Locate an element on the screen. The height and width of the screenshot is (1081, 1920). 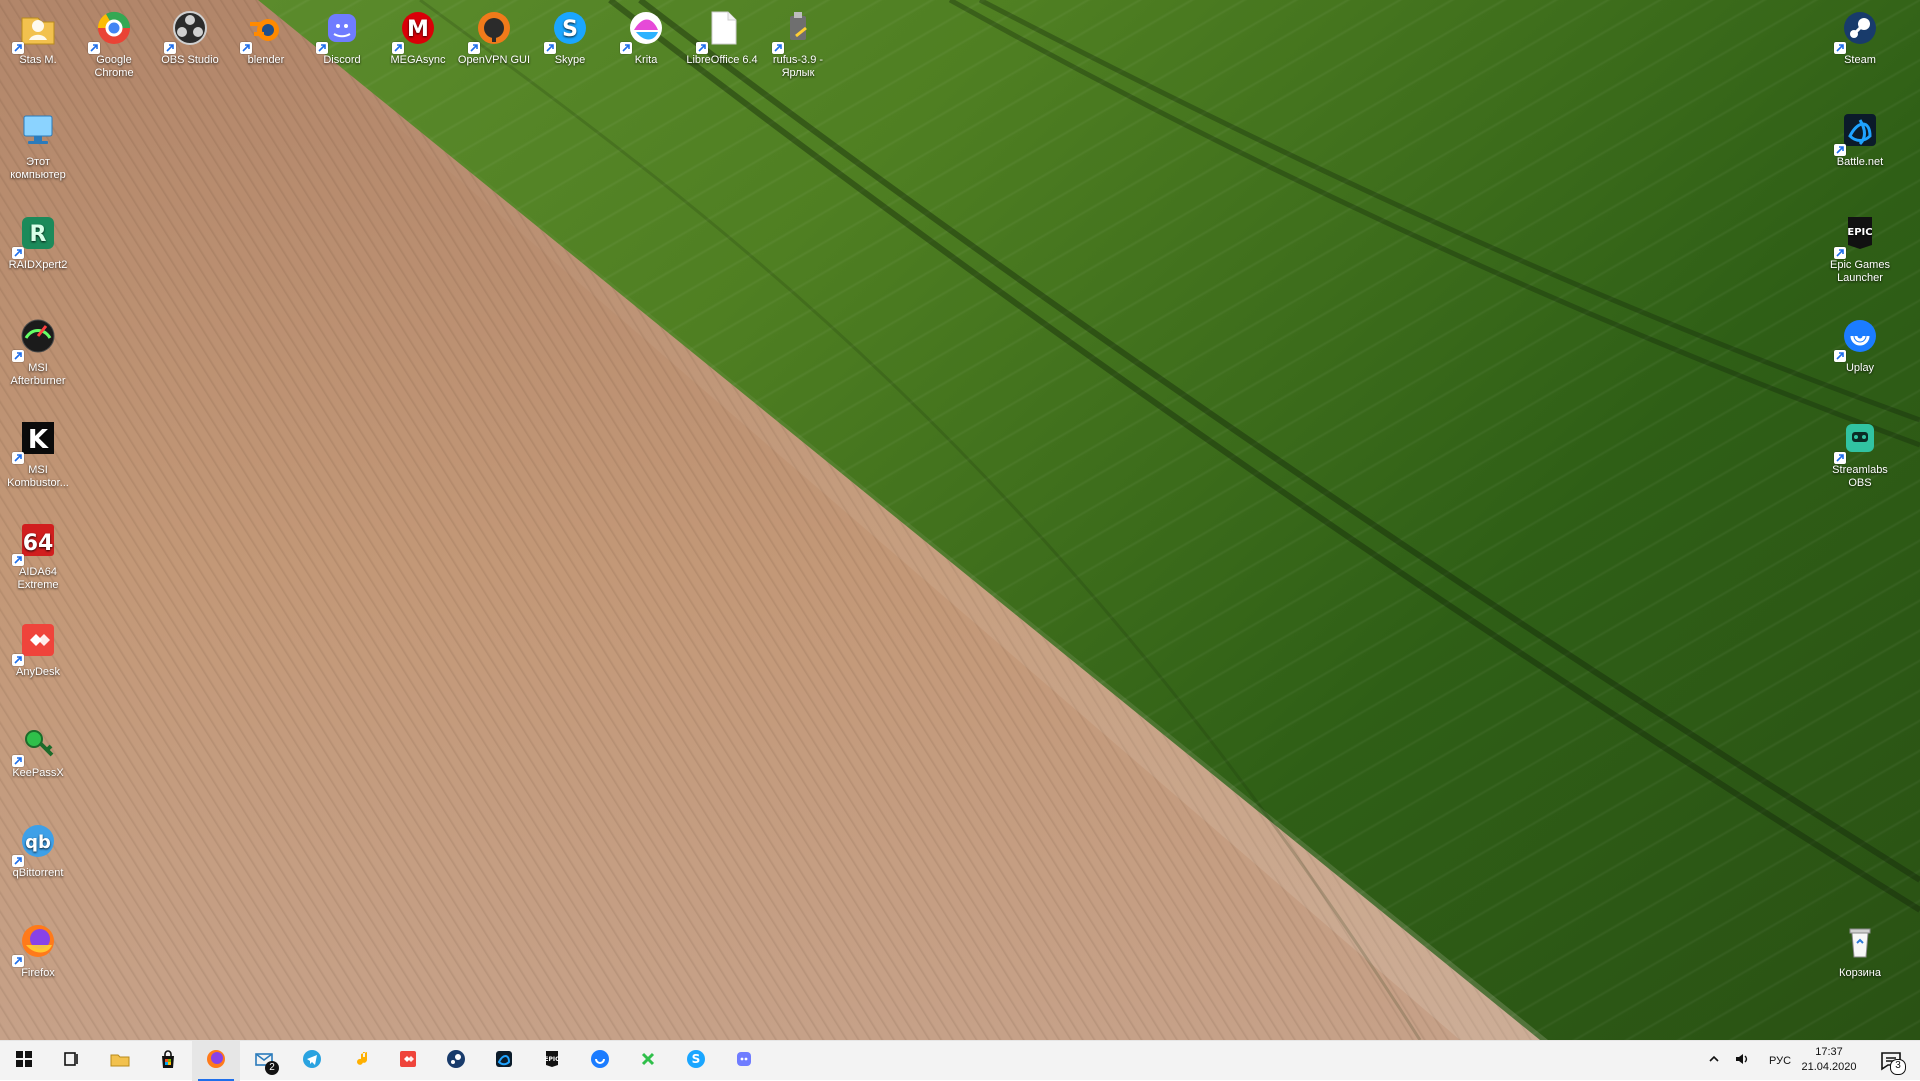
desktop-icon-google-chrome: Google Chrome is located at coordinates (114, 45).